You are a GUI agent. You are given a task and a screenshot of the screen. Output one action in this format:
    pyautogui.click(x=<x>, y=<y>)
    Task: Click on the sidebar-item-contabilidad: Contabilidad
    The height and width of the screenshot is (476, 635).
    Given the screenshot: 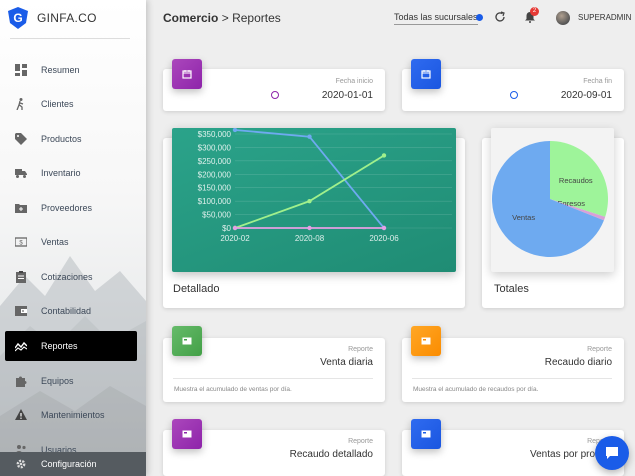 What is the action you would take?
    pyautogui.click(x=71, y=311)
    